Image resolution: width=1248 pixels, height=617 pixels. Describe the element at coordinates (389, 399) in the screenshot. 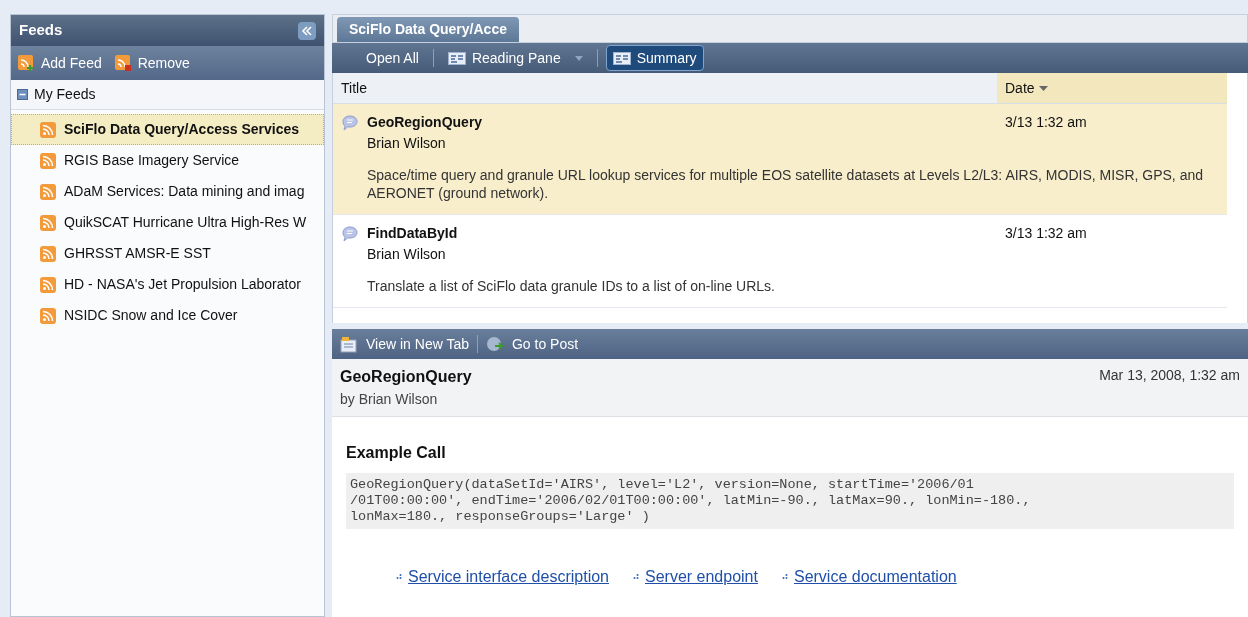

I see `post-byline: by Brian Wilson` at that location.